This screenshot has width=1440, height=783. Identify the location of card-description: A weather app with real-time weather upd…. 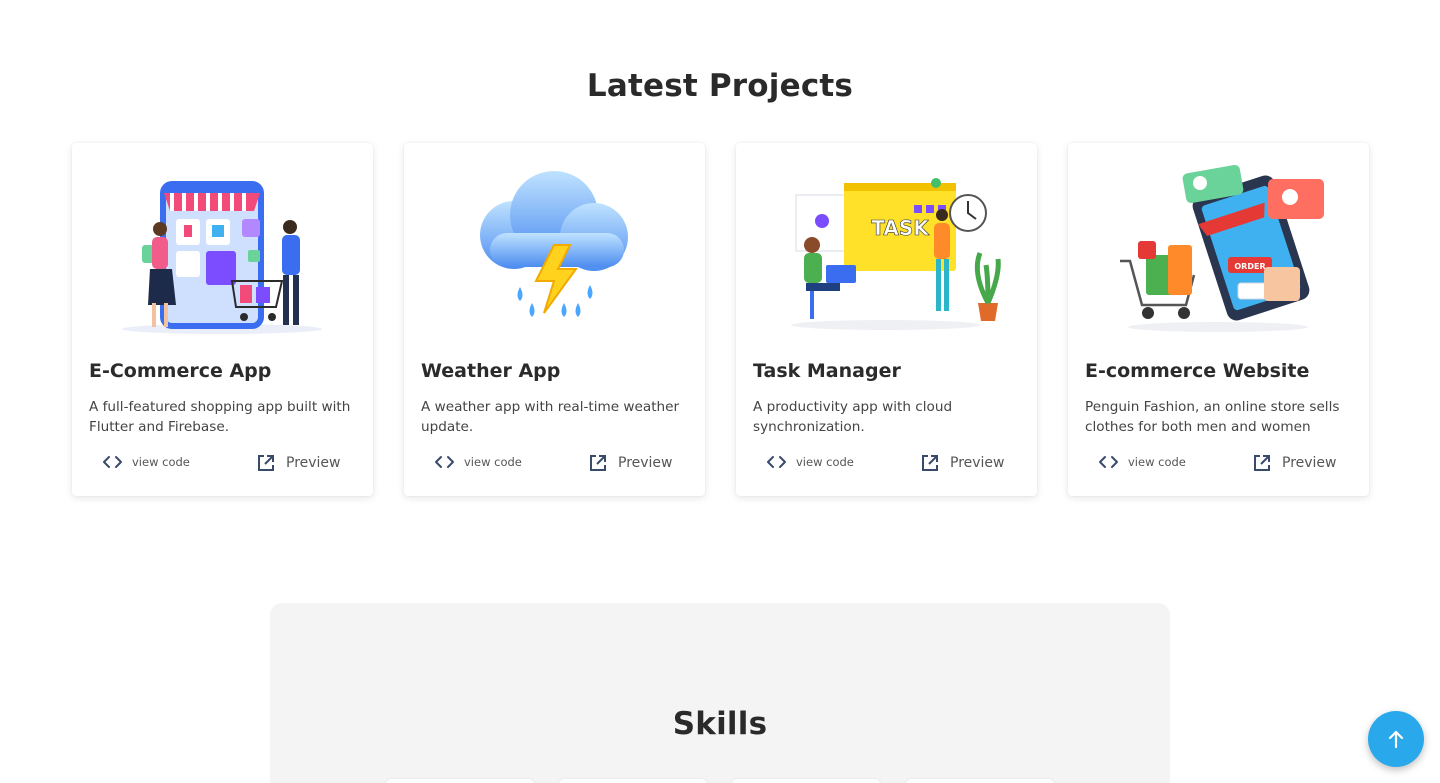
(550, 417).